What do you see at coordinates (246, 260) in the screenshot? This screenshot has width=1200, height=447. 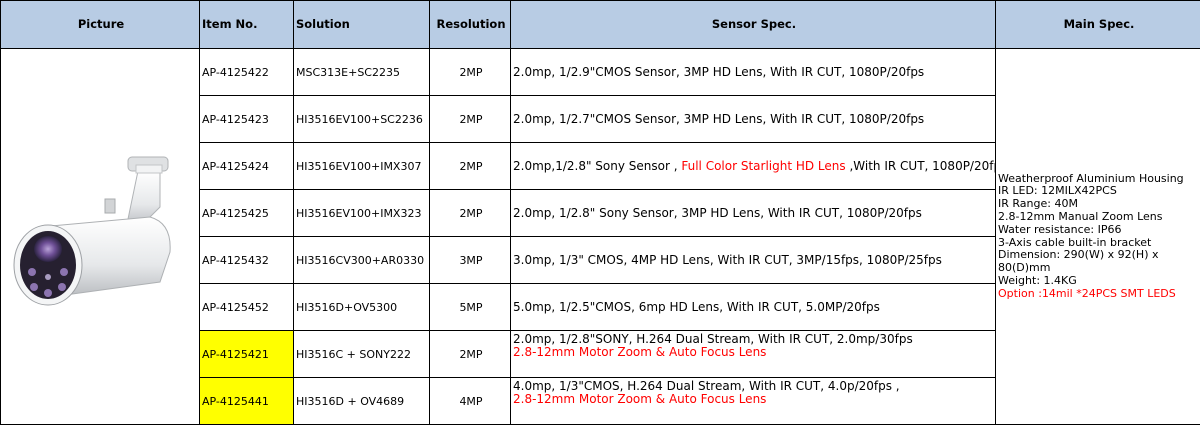 I see `item-no-cell: AP-4125432` at bounding box center [246, 260].